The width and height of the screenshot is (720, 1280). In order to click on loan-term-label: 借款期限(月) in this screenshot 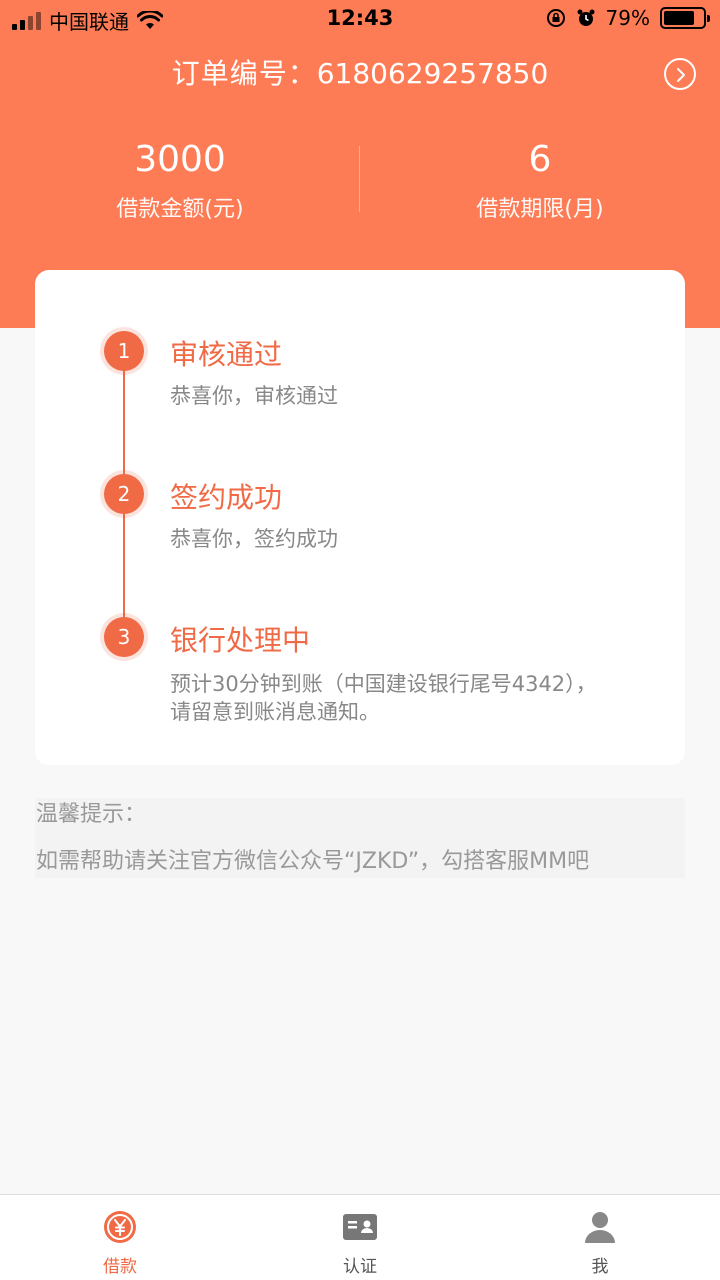, I will do `click(540, 209)`.